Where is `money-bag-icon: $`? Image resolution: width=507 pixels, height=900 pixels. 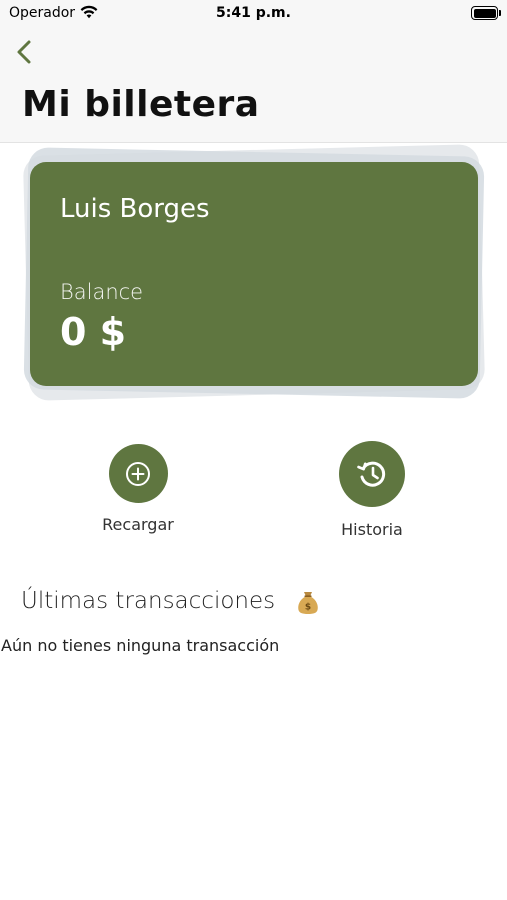
money-bag-icon: $ is located at coordinates (308, 603).